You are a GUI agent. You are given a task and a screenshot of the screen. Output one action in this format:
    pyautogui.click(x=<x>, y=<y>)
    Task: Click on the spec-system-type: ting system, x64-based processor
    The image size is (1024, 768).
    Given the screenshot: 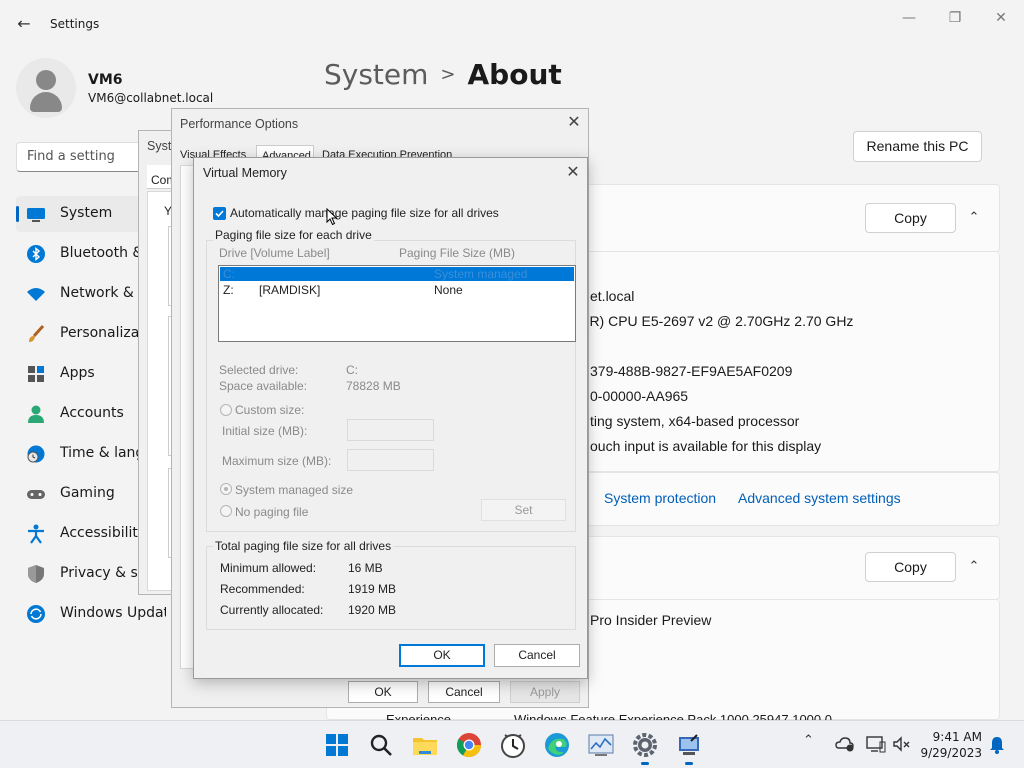 What is the action you would take?
    pyautogui.click(x=695, y=421)
    